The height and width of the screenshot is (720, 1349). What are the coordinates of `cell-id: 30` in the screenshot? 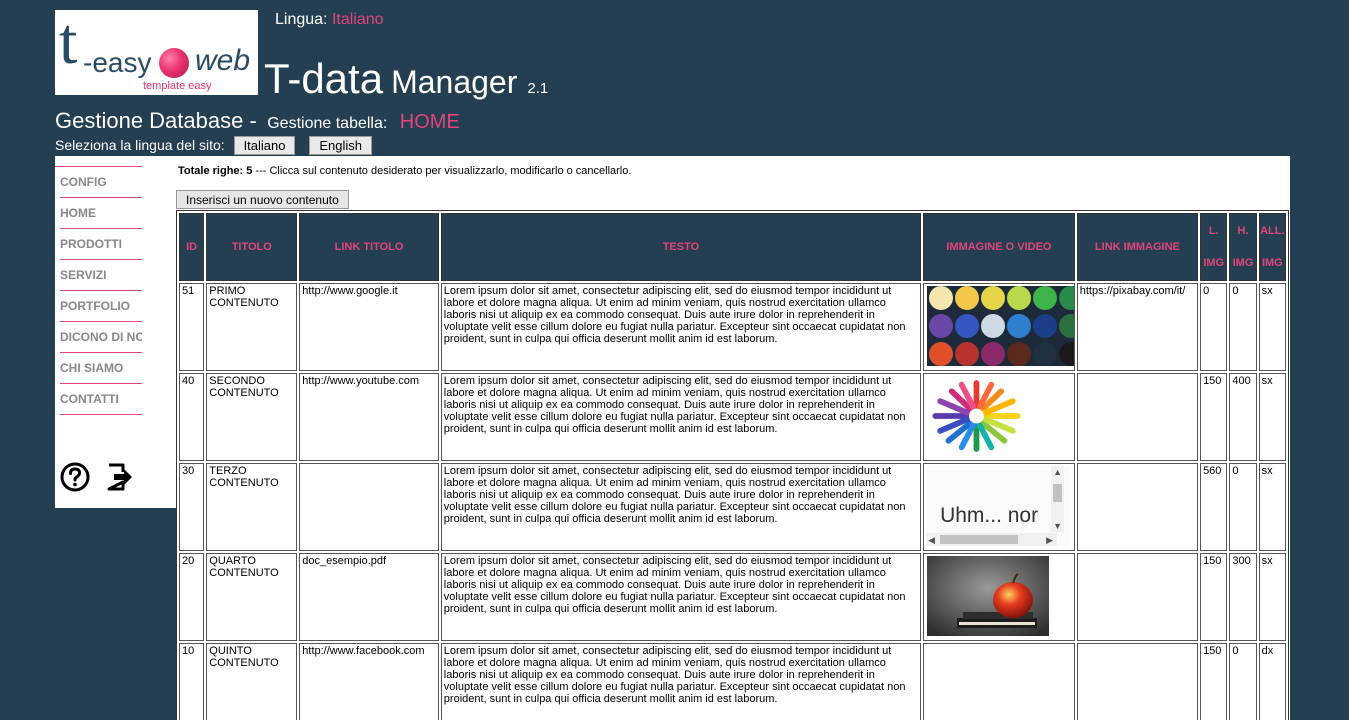 It's located at (192, 507).